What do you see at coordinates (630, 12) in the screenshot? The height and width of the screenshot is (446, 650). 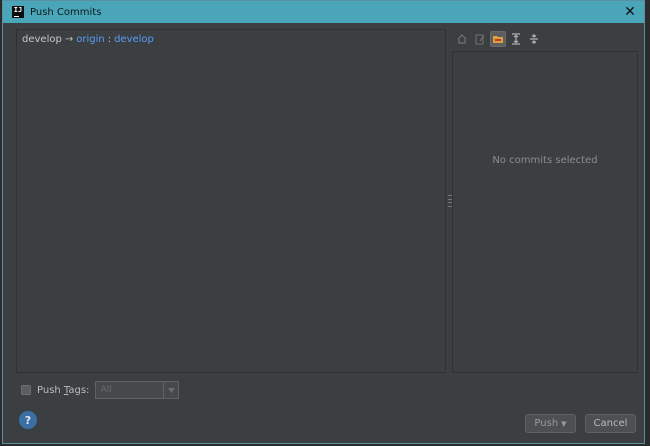 I see `close-icon: ✕` at bounding box center [630, 12].